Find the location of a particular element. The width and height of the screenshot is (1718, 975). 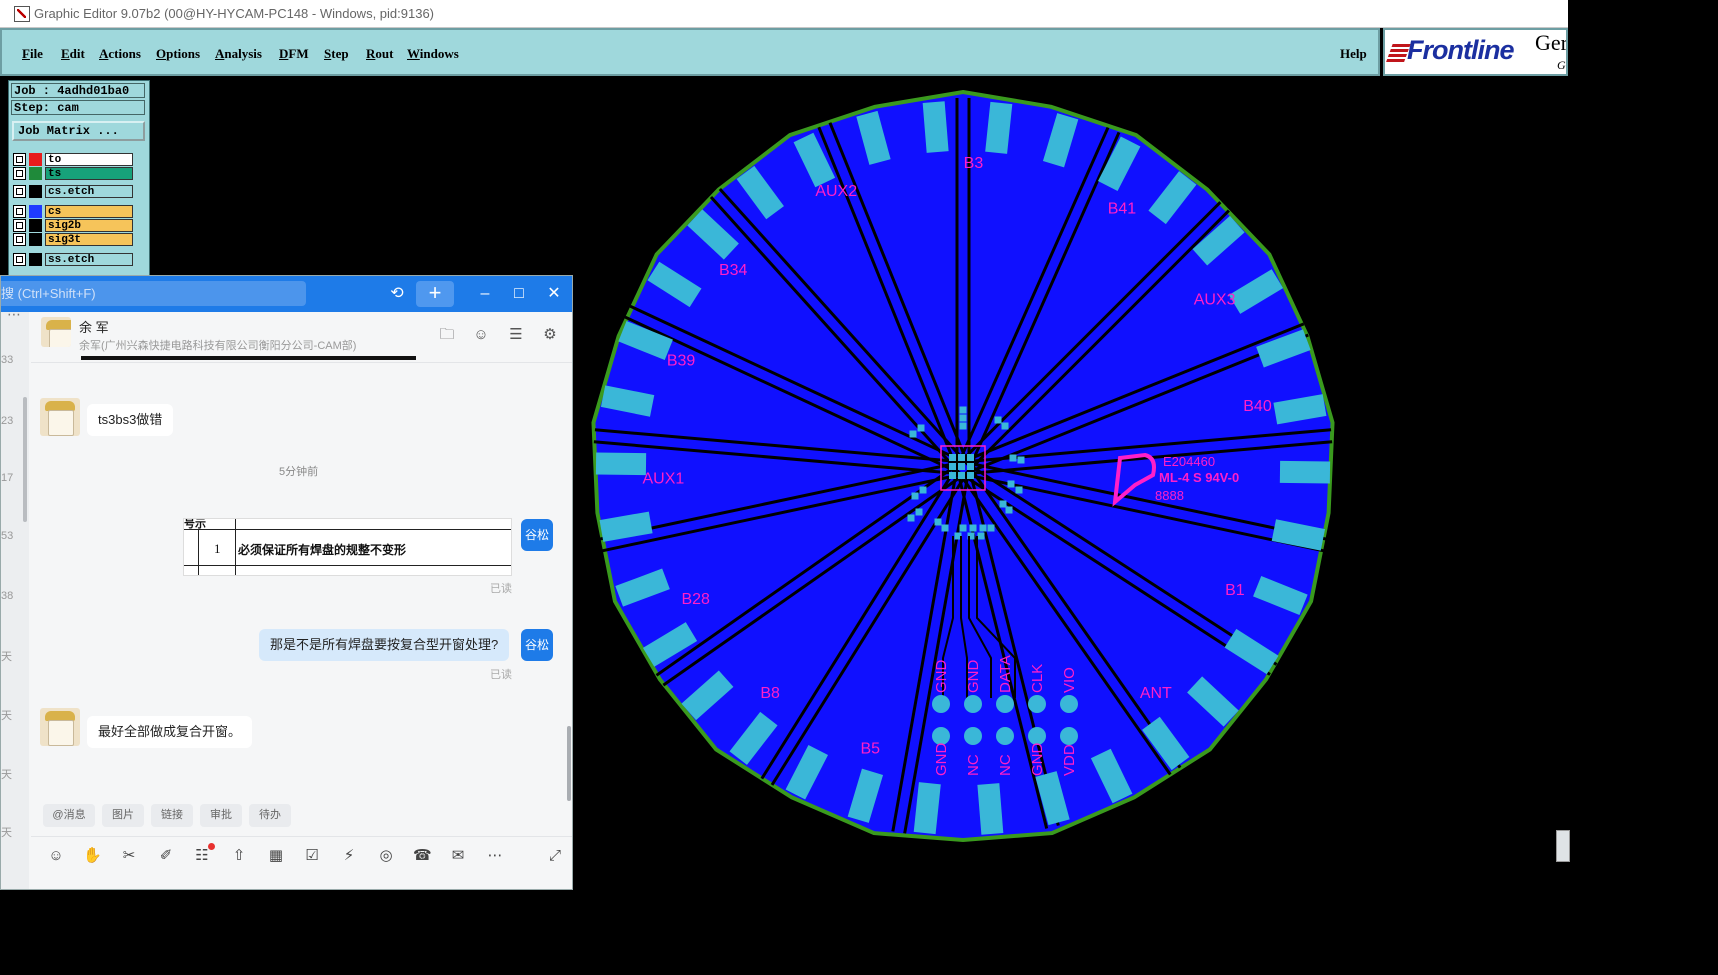

layer-row-sig2b: sig2b is located at coordinates (73, 225).